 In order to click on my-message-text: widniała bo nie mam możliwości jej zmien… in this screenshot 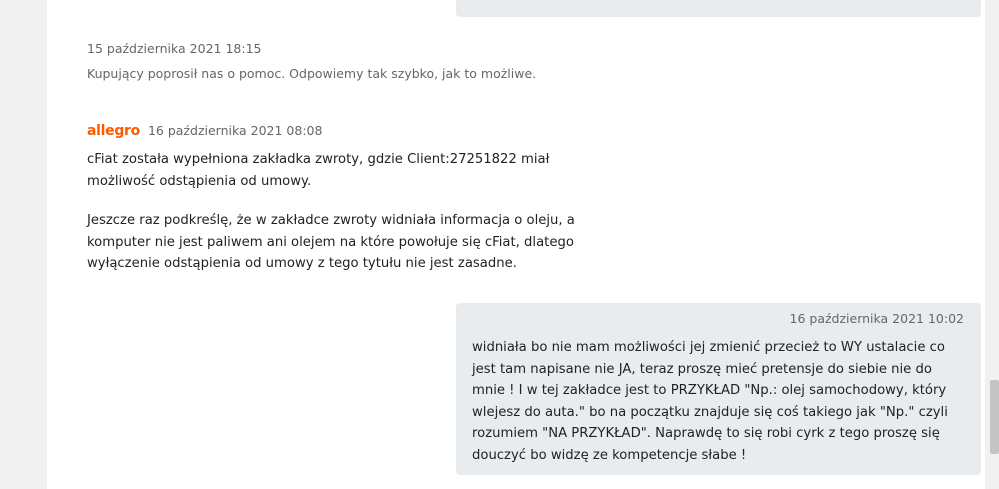, I will do `click(710, 401)`.